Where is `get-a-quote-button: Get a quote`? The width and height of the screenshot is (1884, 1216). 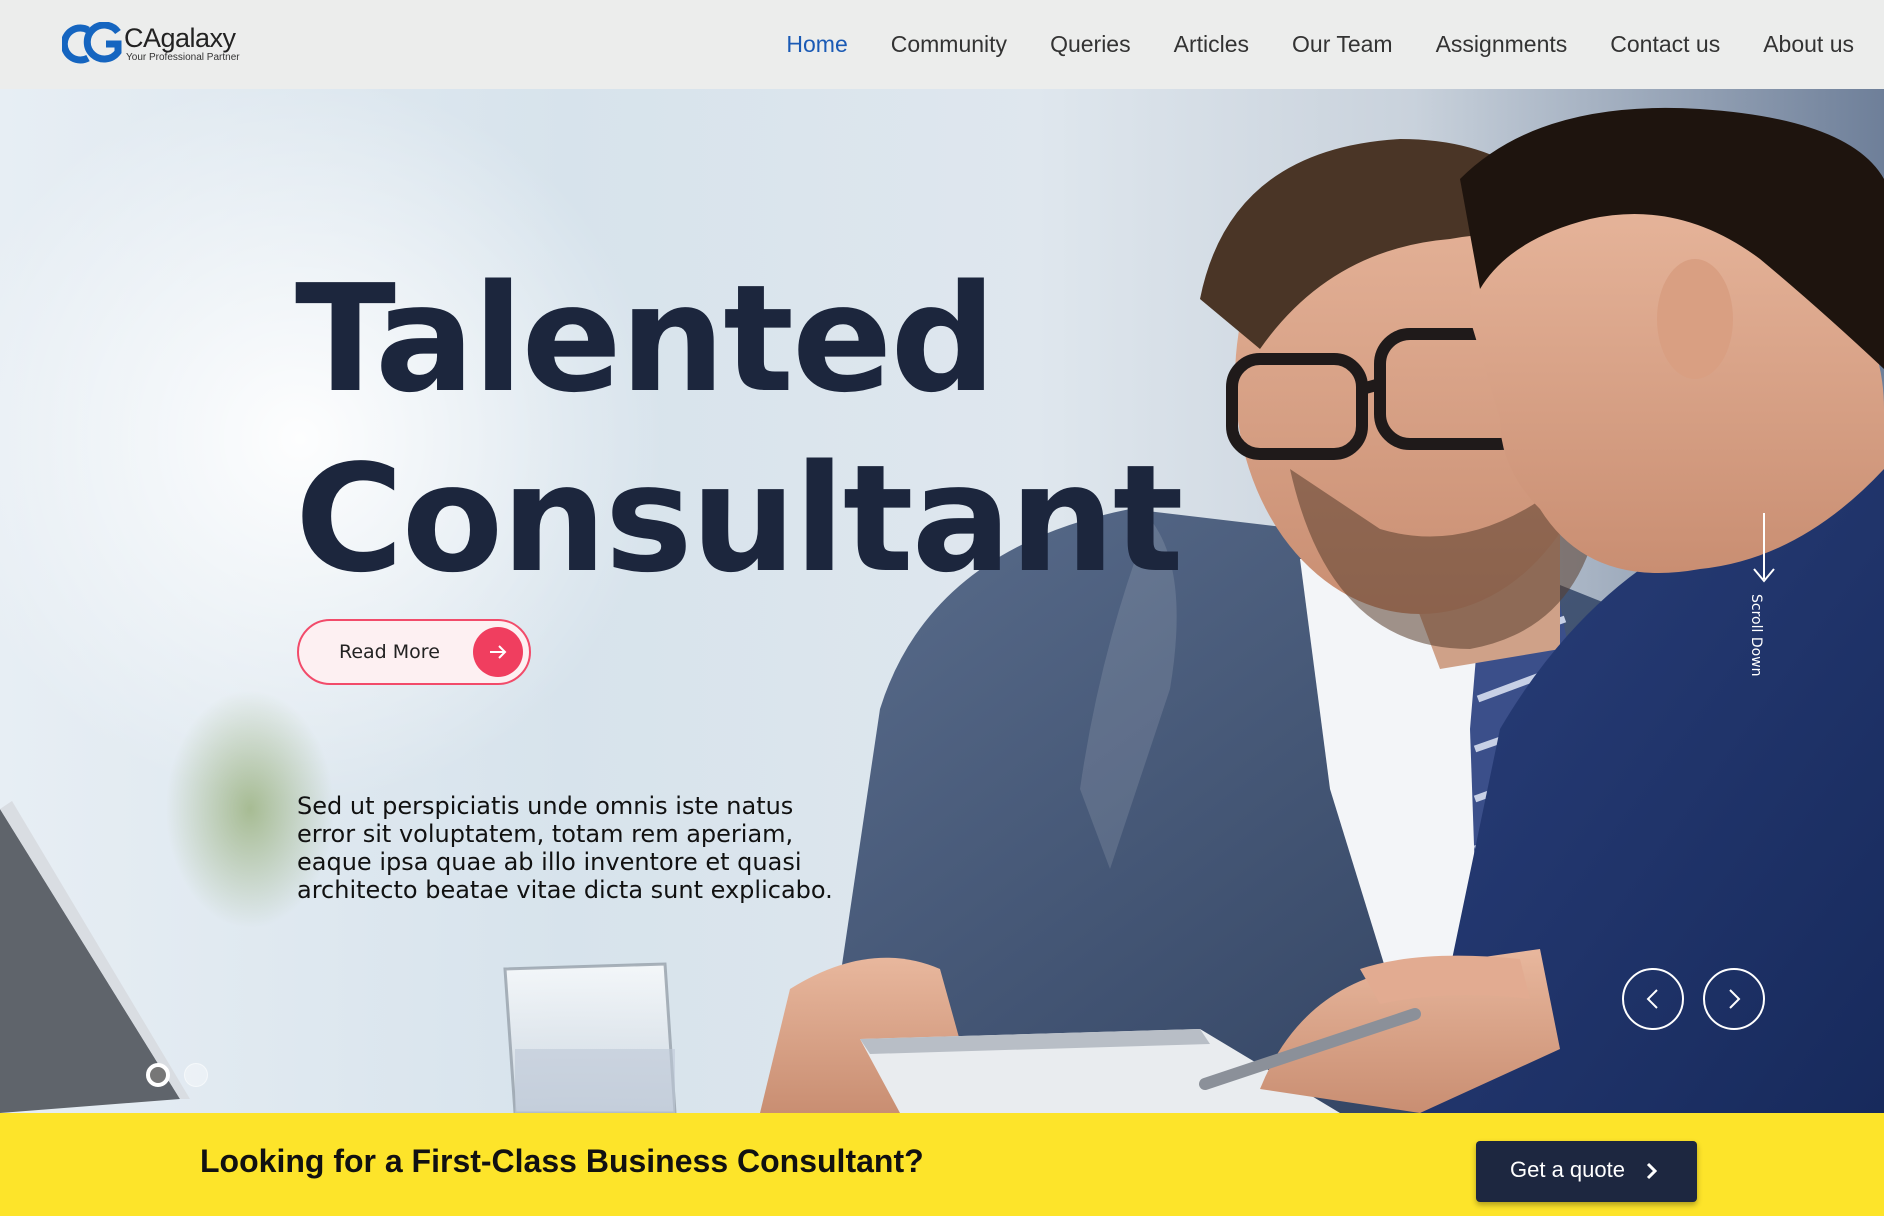 get-a-quote-button: Get a quote is located at coordinates (1586, 1171).